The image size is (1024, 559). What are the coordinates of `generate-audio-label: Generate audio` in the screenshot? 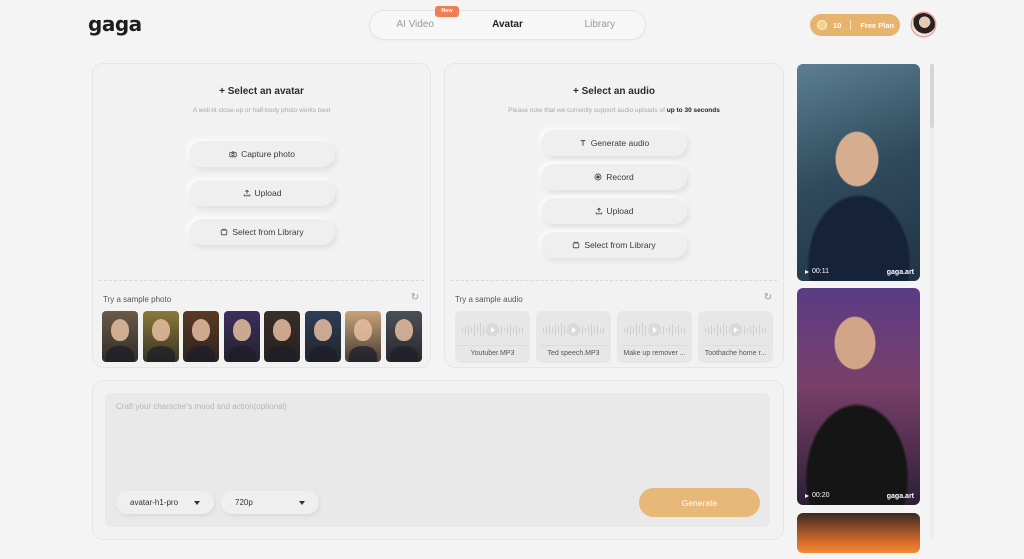 It's located at (620, 143).